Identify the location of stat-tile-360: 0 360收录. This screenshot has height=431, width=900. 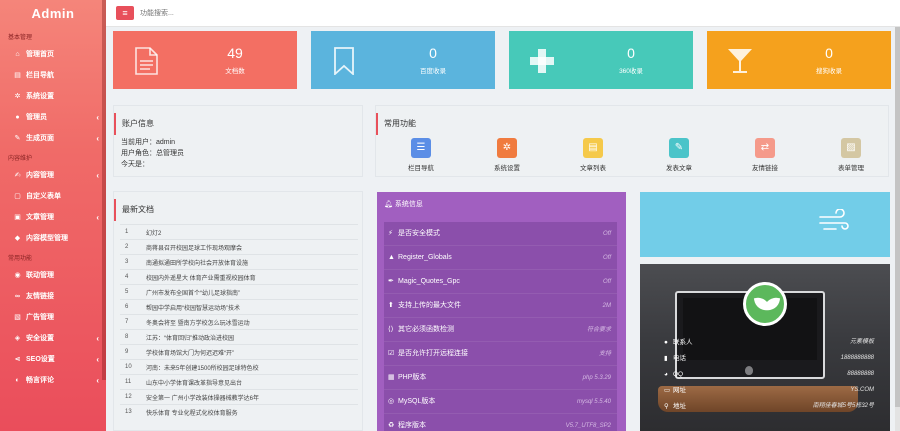
(601, 60).